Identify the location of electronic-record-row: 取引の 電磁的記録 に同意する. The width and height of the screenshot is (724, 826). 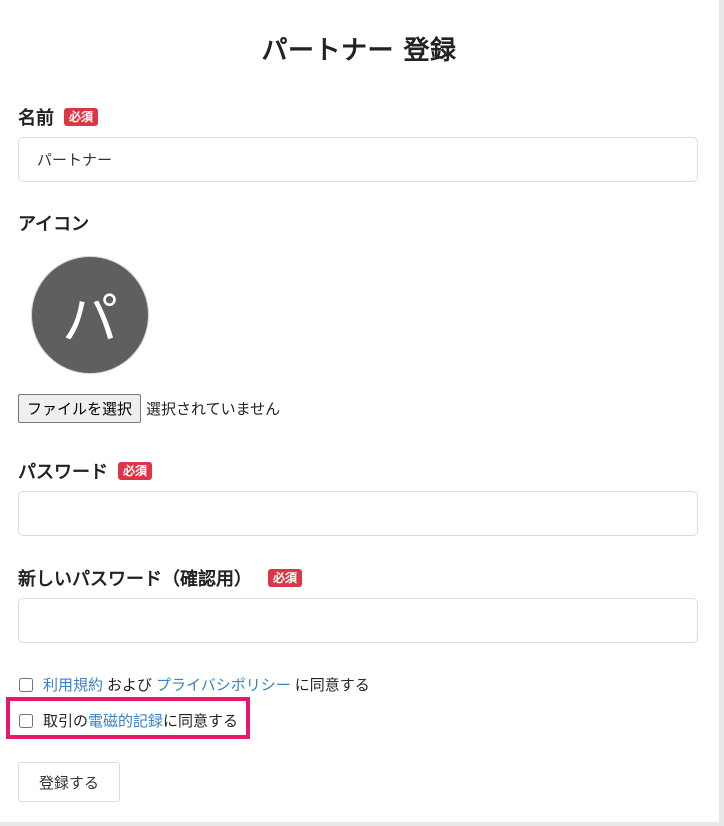
(128, 720).